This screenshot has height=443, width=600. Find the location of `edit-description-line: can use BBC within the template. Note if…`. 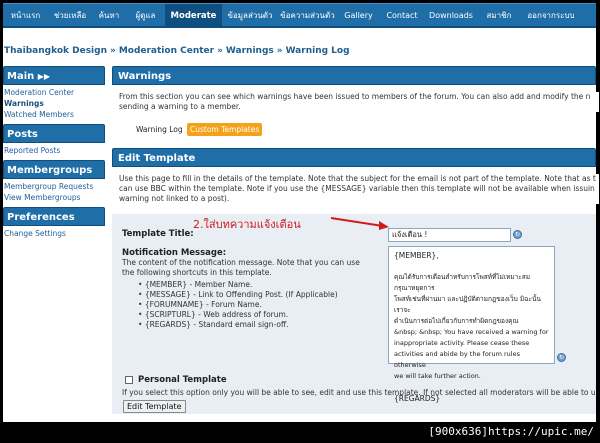

edit-description-line: can use BBC within the template. Note if… is located at coordinates (359, 189).